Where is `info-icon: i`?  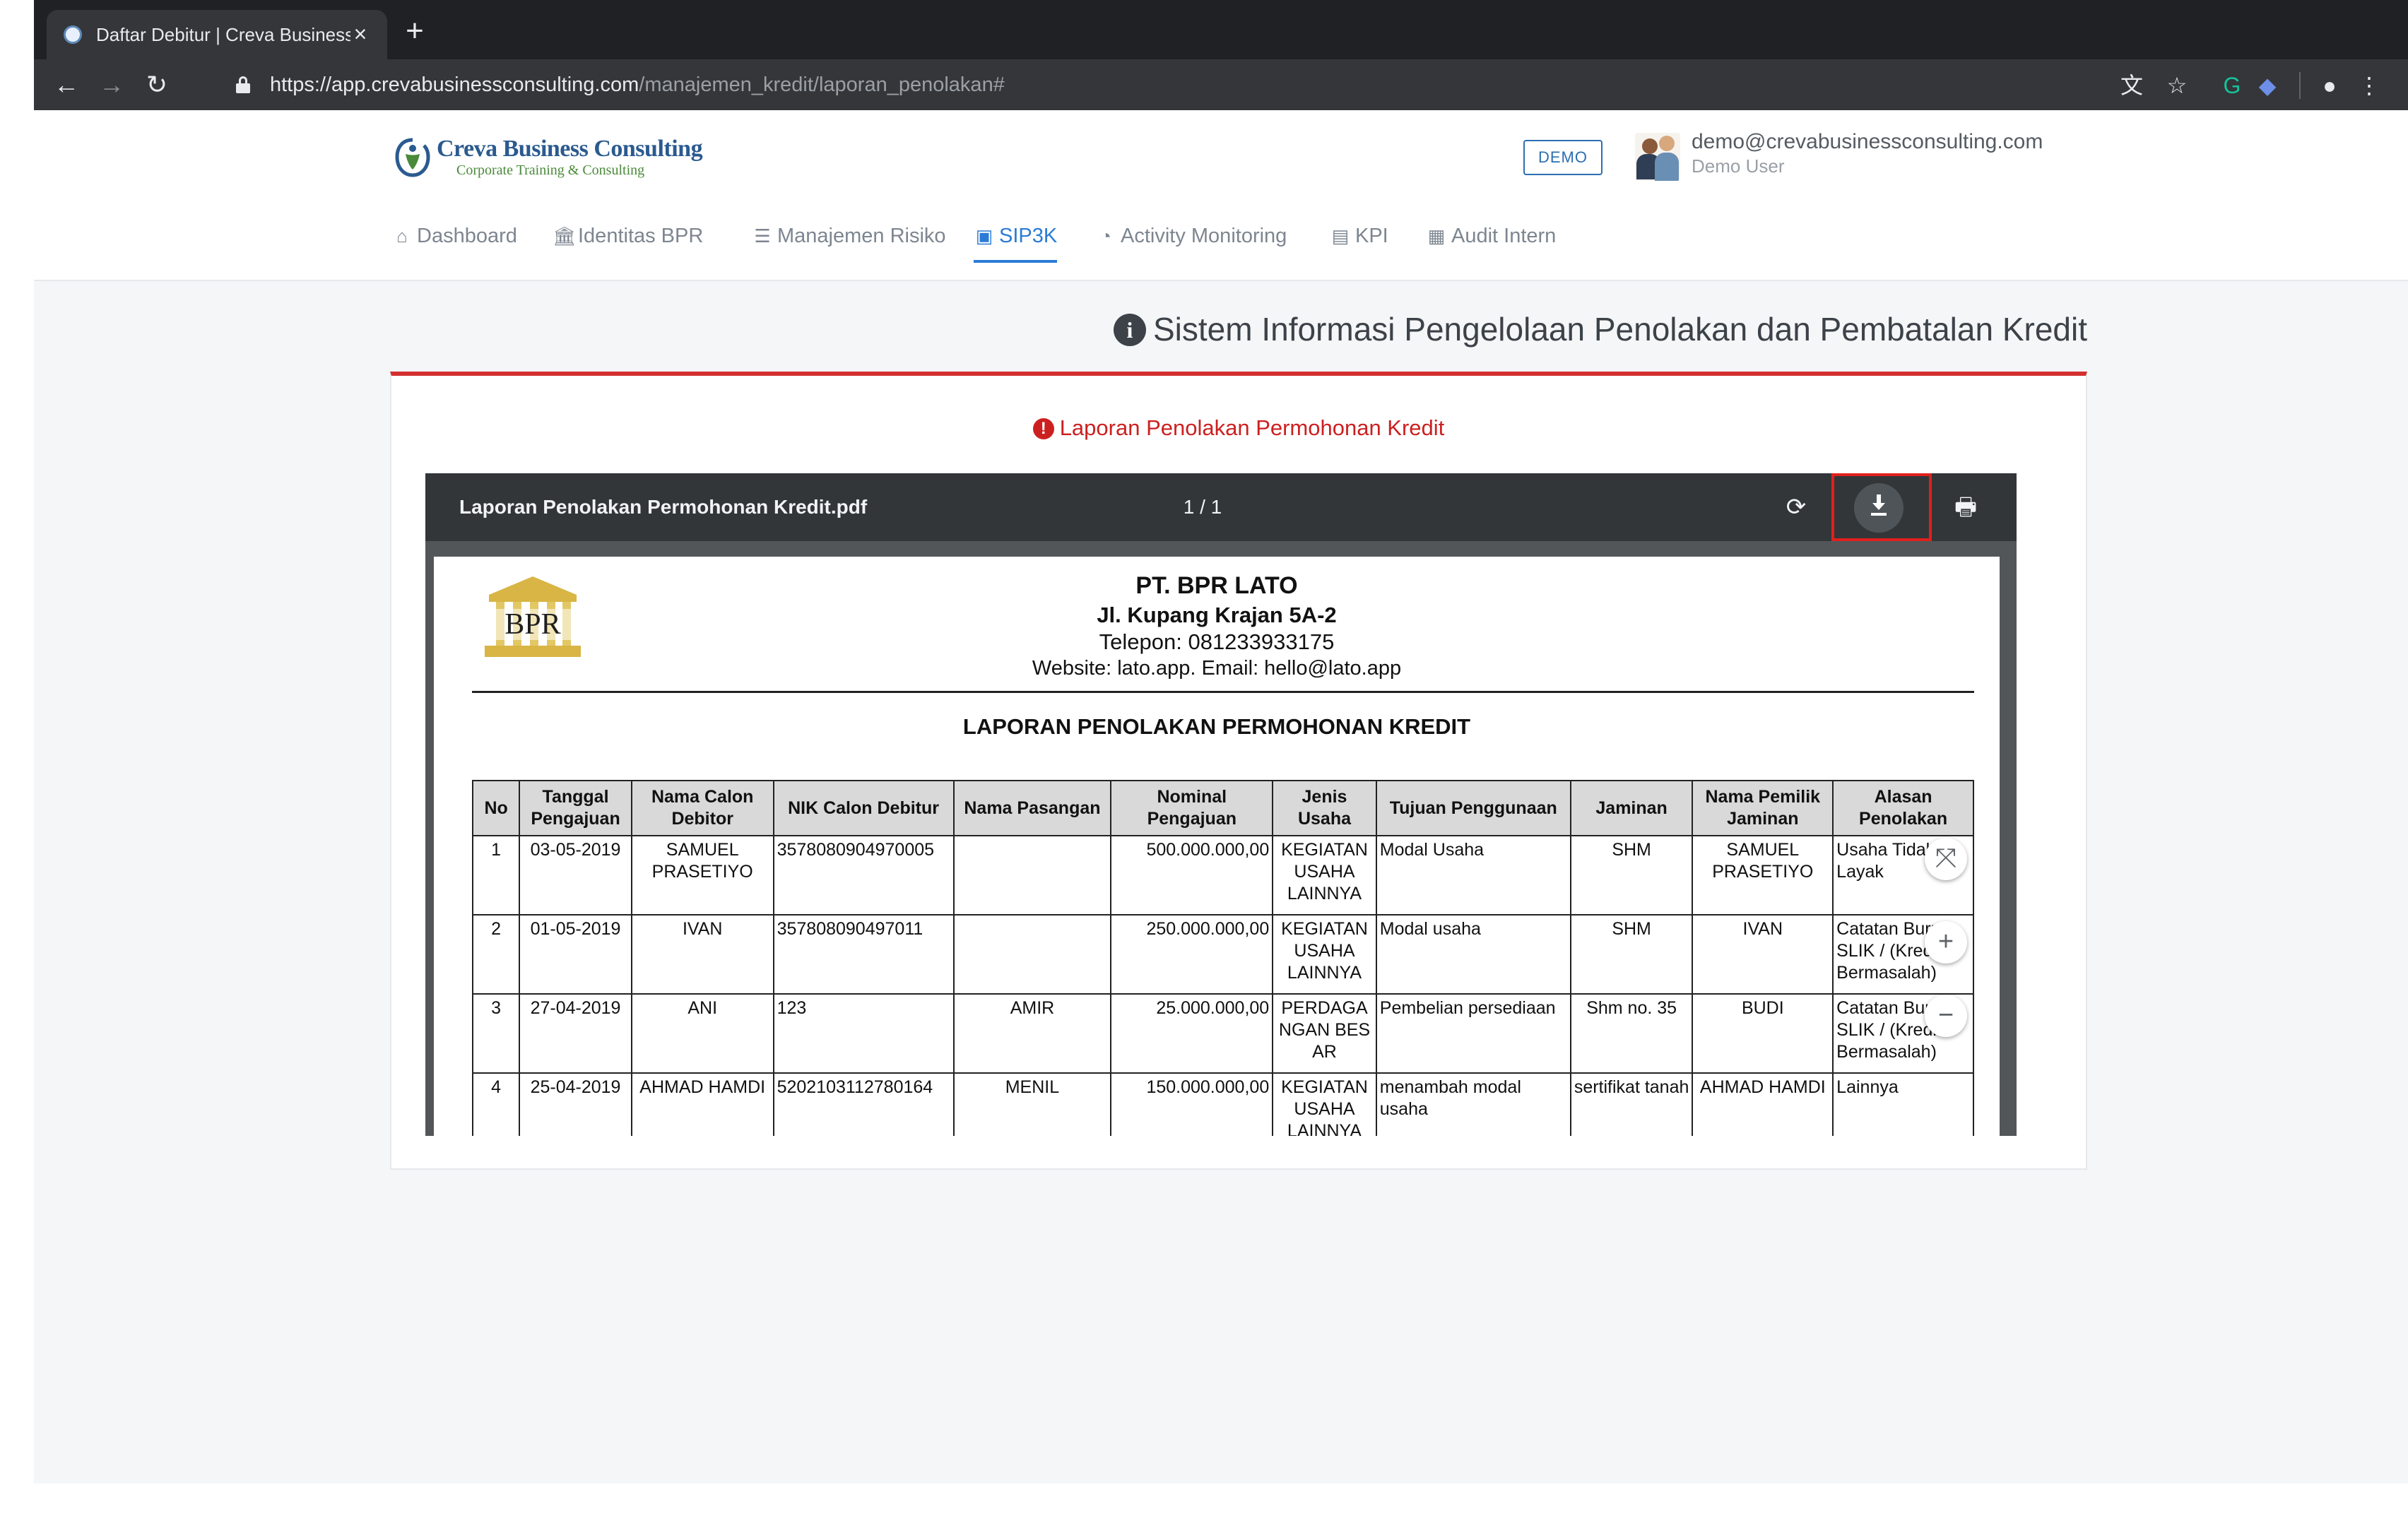 info-icon: i is located at coordinates (1129, 330).